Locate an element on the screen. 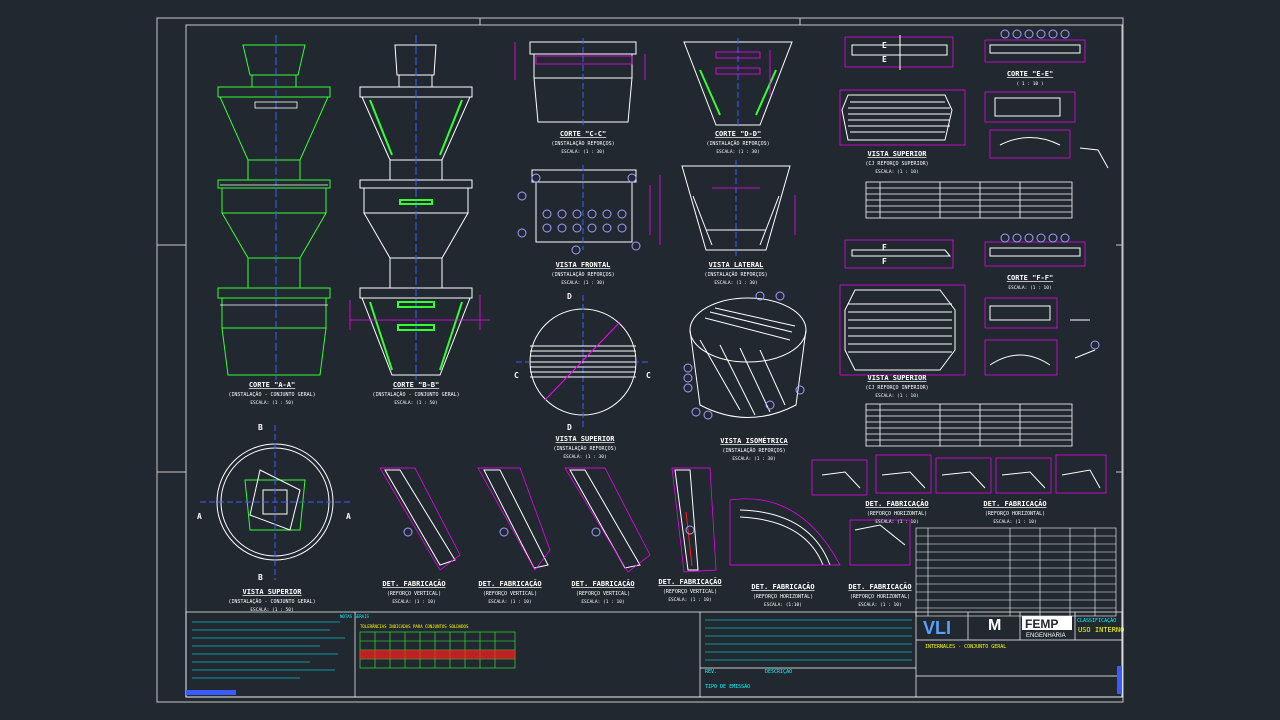  corte-cc-sub: (INSTALAÇÃO REFORÇOS) is located at coordinates (582, 143).